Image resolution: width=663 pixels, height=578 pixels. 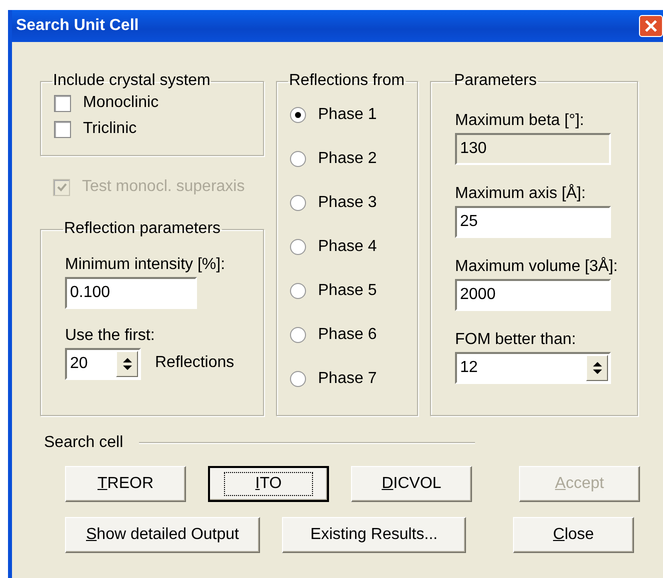 I want to click on push-button: Show detailed Output, so click(x=162, y=535).